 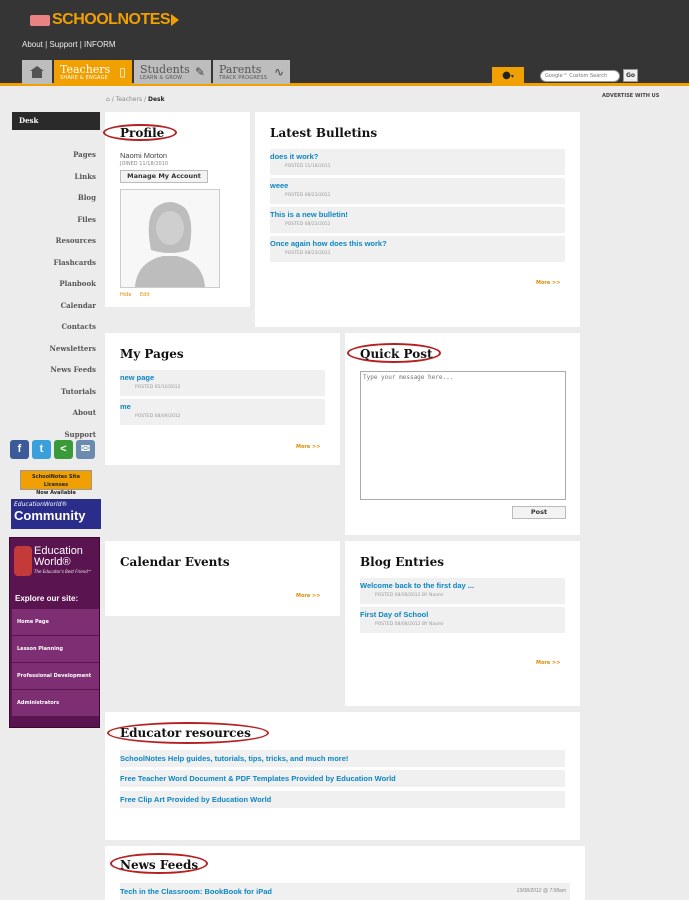 I want to click on about-link: About, so click(x=32, y=44).